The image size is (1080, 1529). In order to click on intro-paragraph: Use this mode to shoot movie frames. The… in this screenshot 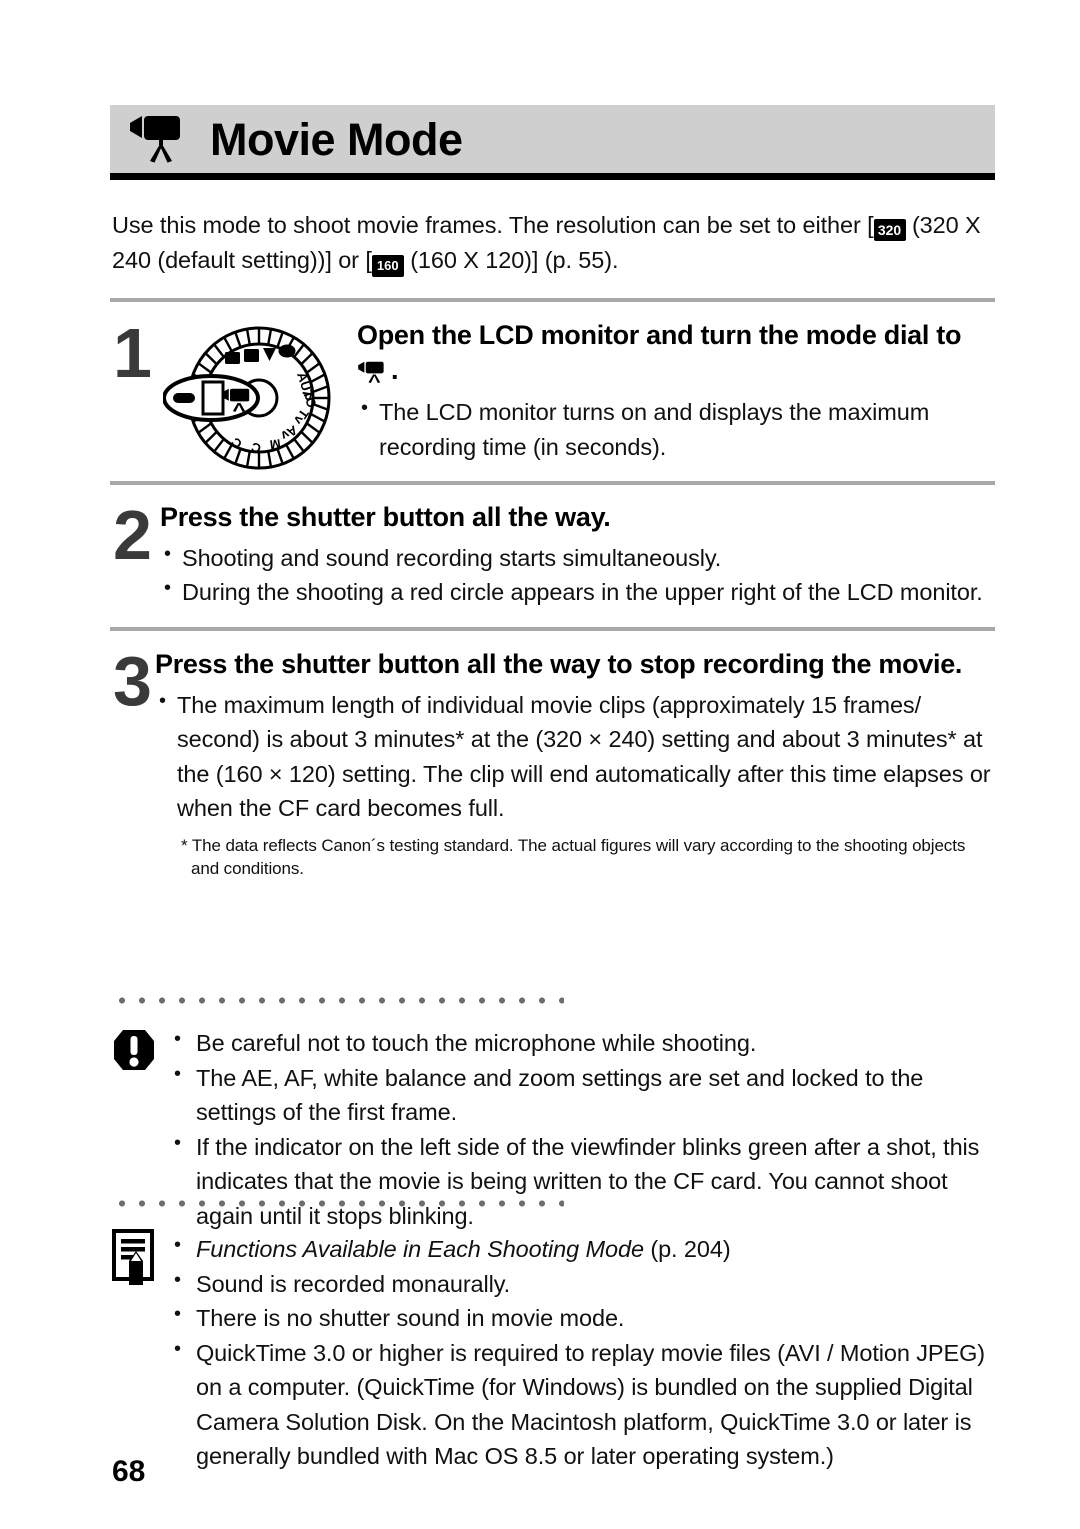, I will do `click(554, 243)`.